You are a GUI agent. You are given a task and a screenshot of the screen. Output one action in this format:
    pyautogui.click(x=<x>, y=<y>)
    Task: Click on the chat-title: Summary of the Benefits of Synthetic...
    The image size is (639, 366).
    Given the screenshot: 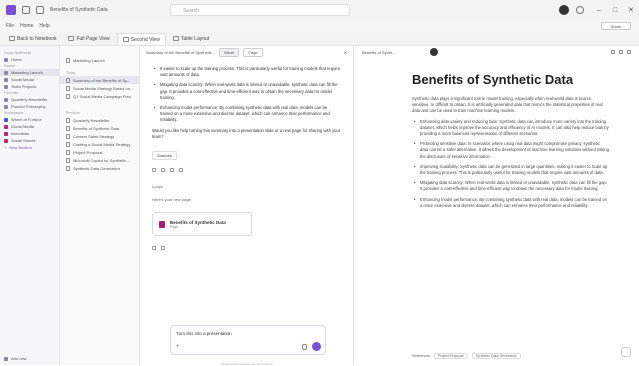 What is the action you would take?
    pyautogui.click(x=181, y=52)
    